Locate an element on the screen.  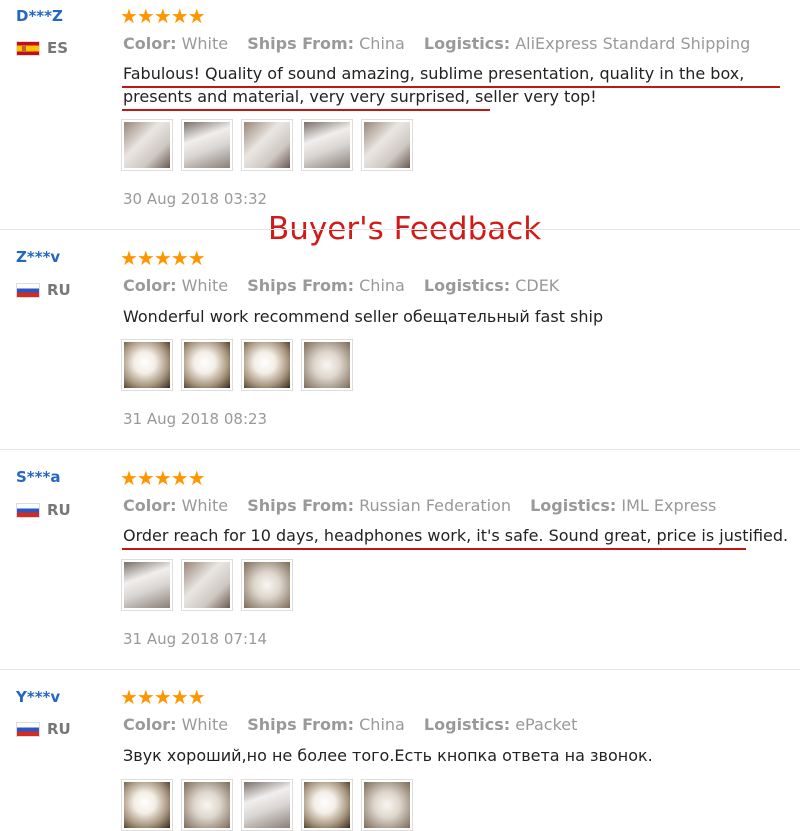
logistics-value: ePacket is located at coordinates (546, 724).